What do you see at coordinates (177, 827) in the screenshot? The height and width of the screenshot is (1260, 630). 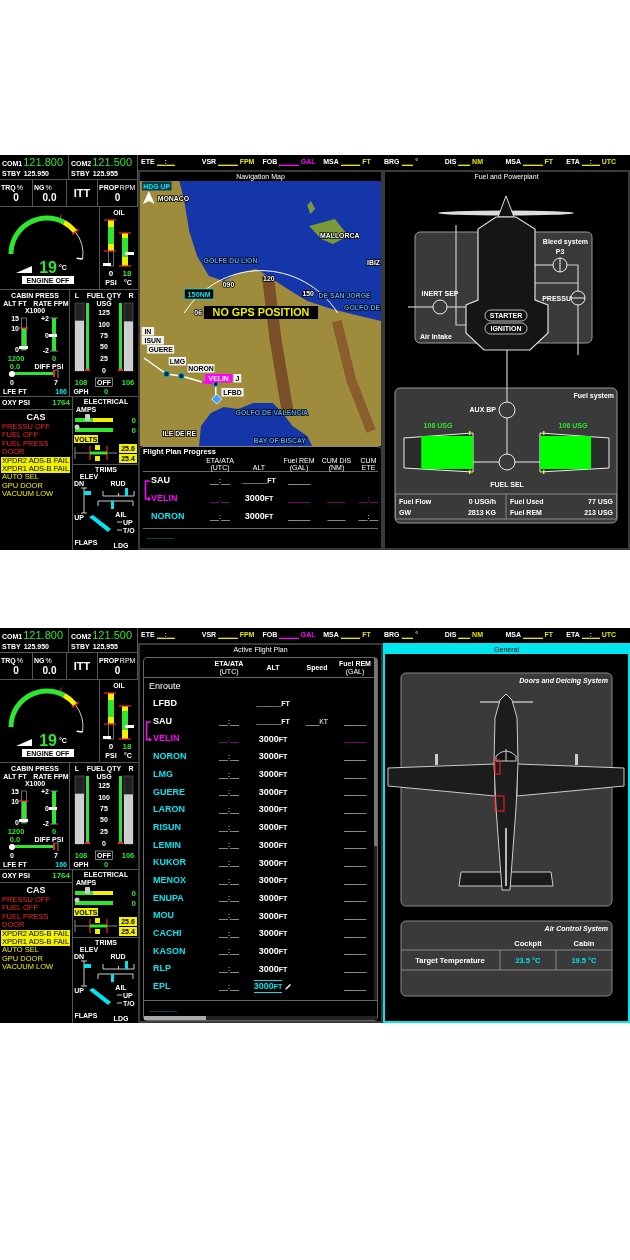 I see `waypoint-name: RISUN` at bounding box center [177, 827].